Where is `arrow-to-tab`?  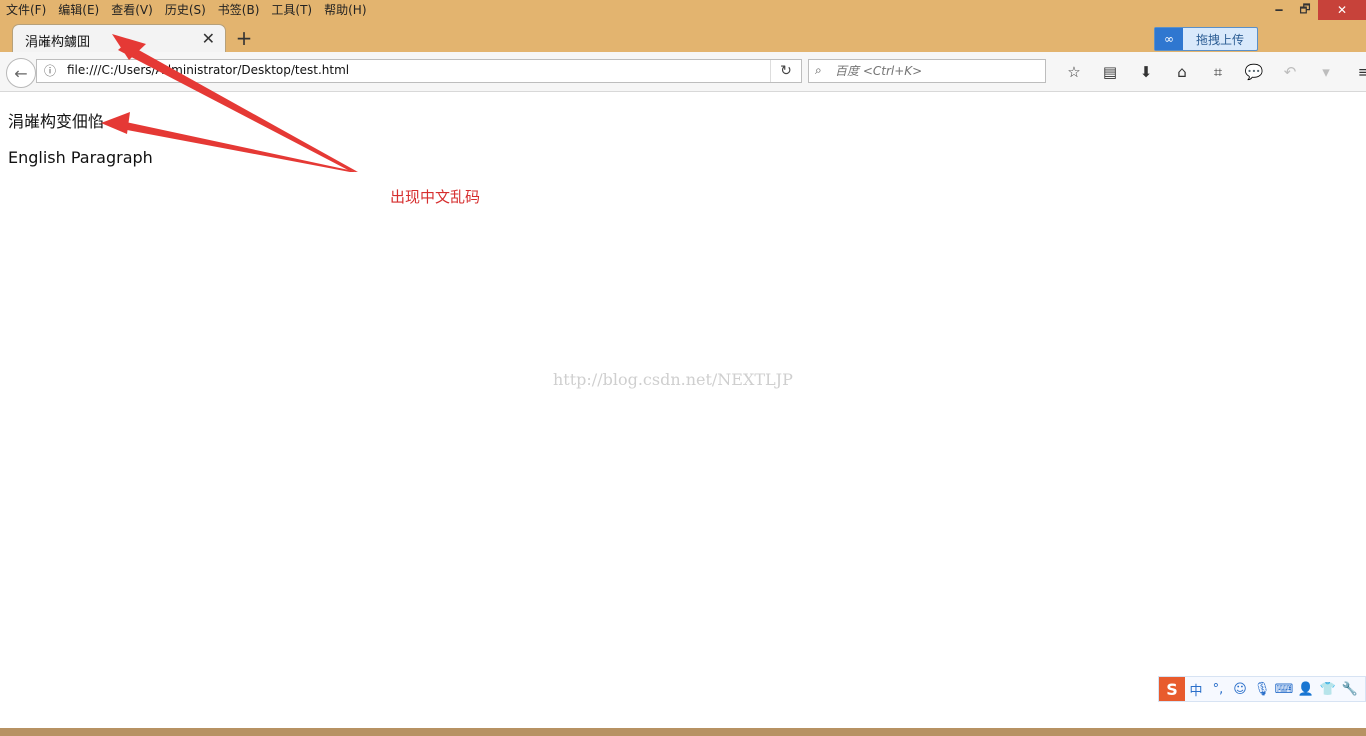
arrow-to-tab is located at coordinates (238, 107).